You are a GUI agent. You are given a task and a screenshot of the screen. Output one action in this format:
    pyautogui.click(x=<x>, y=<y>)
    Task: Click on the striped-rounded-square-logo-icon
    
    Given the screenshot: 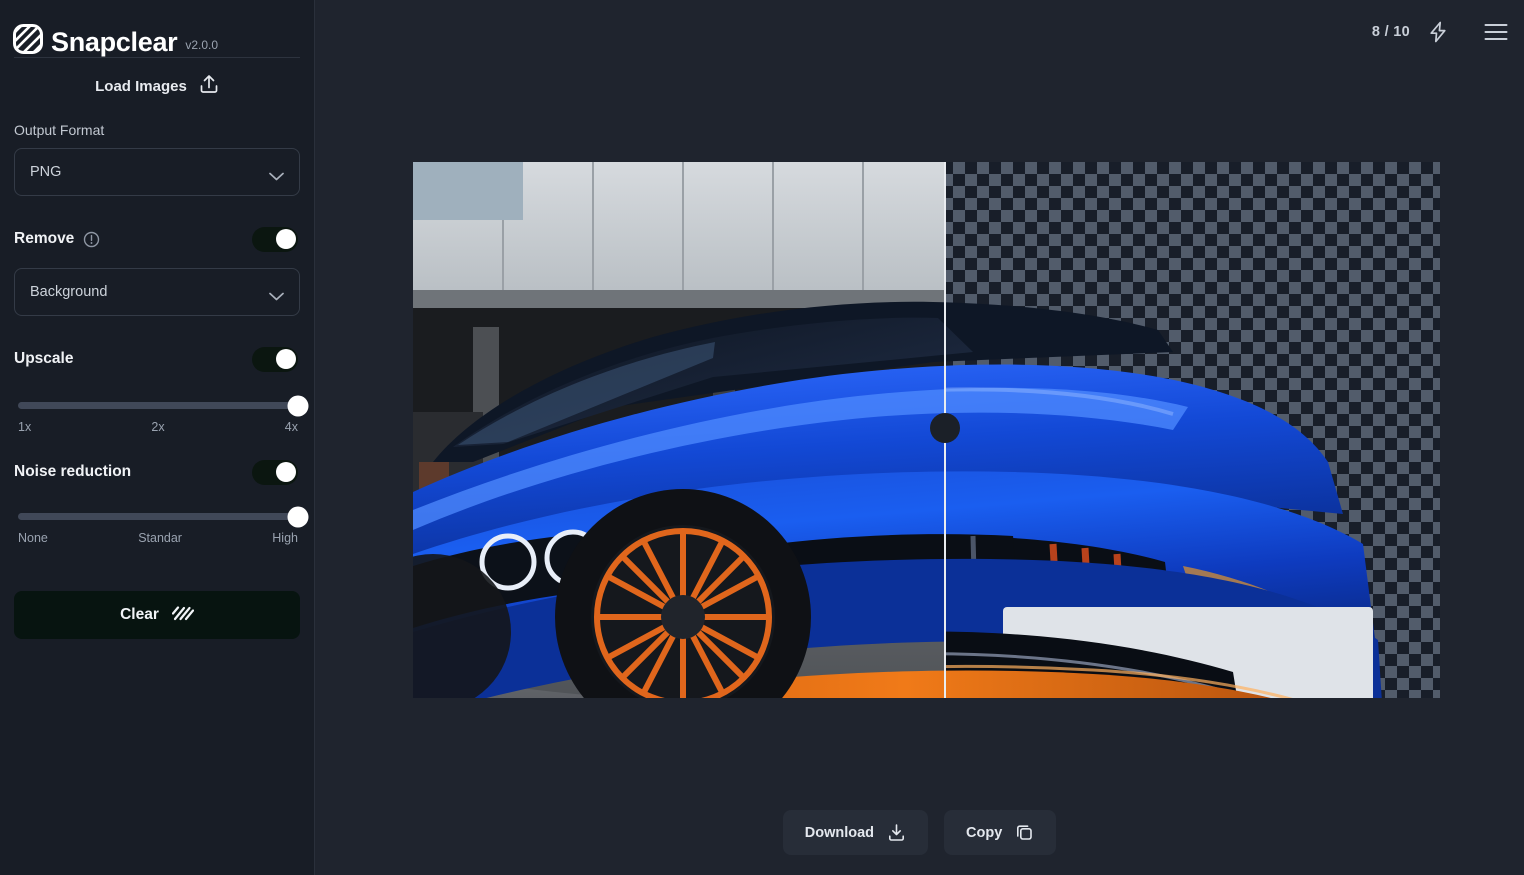 What is the action you would take?
    pyautogui.click(x=28, y=39)
    